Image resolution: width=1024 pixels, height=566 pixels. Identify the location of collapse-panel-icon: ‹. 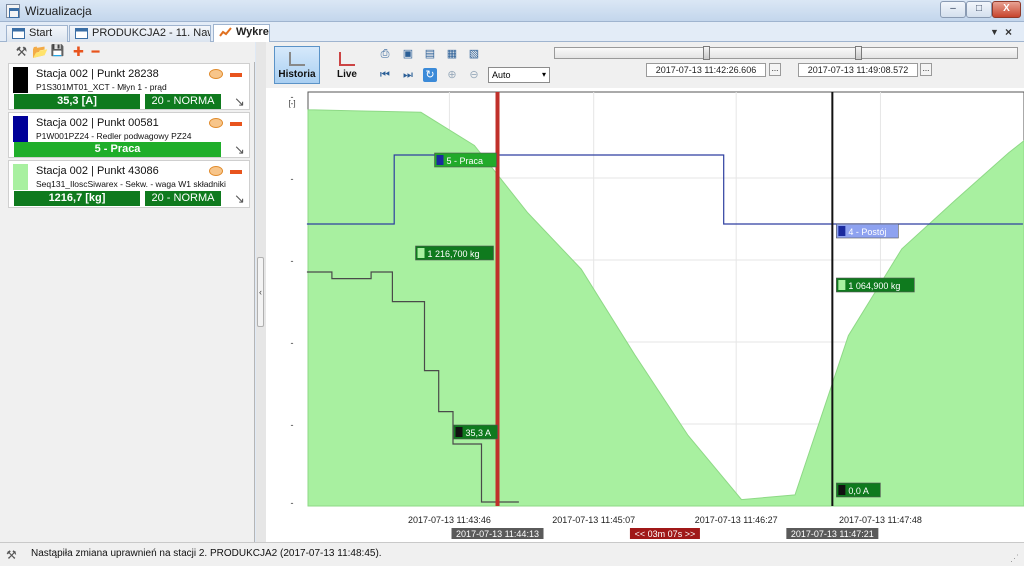
(260, 292).